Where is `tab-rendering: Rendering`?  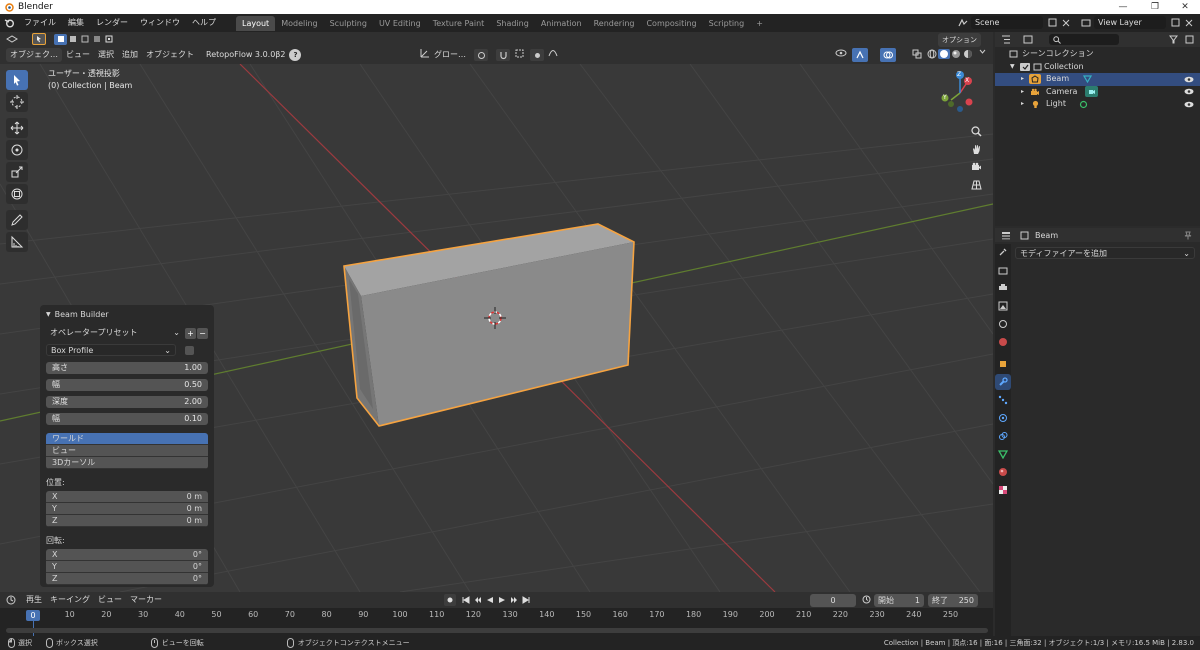
tab-rendering: Rendering is located at coordinates (614, 23).